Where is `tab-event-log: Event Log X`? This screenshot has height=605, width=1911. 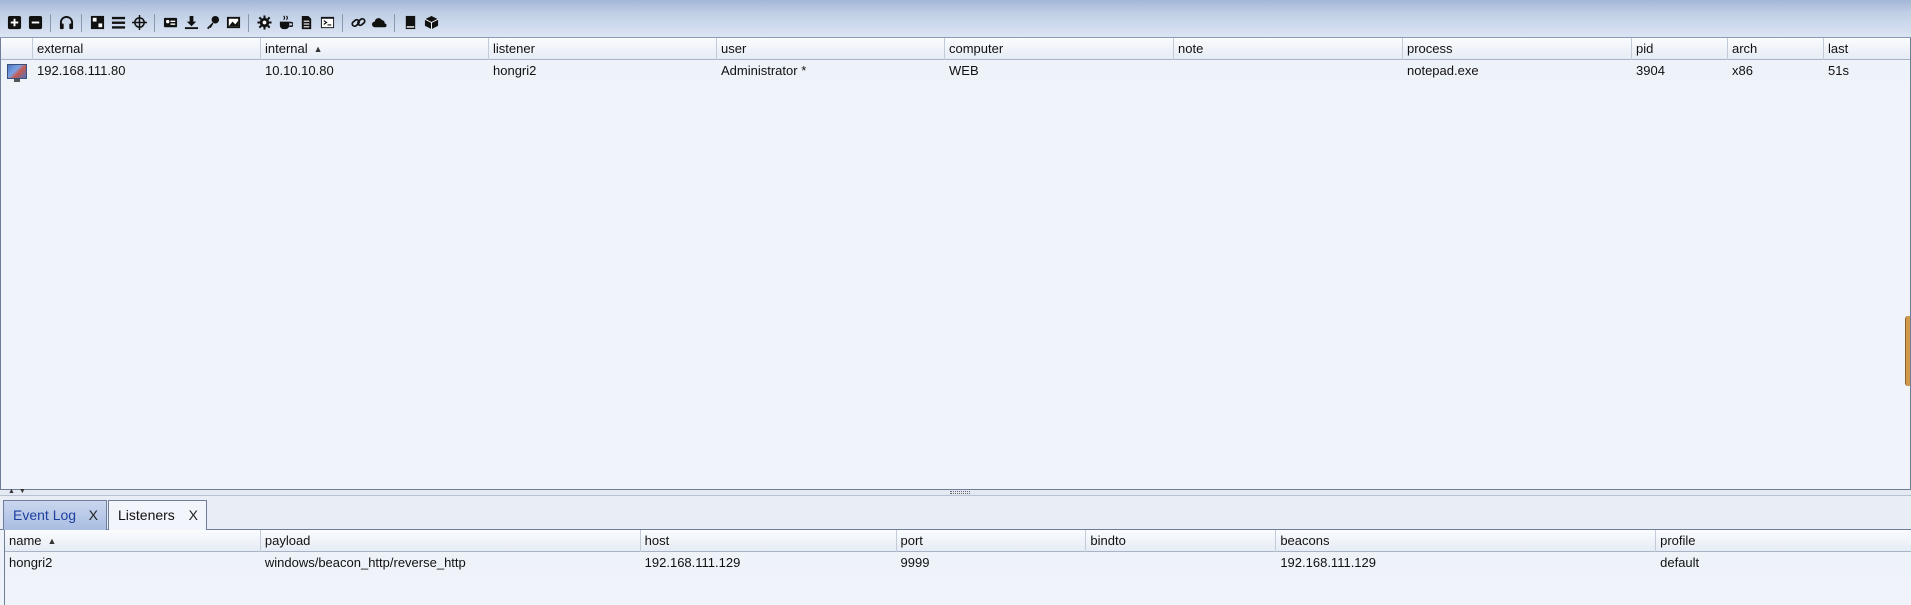
tab-event-log: Event Log X is located at coordinates (55, 515).